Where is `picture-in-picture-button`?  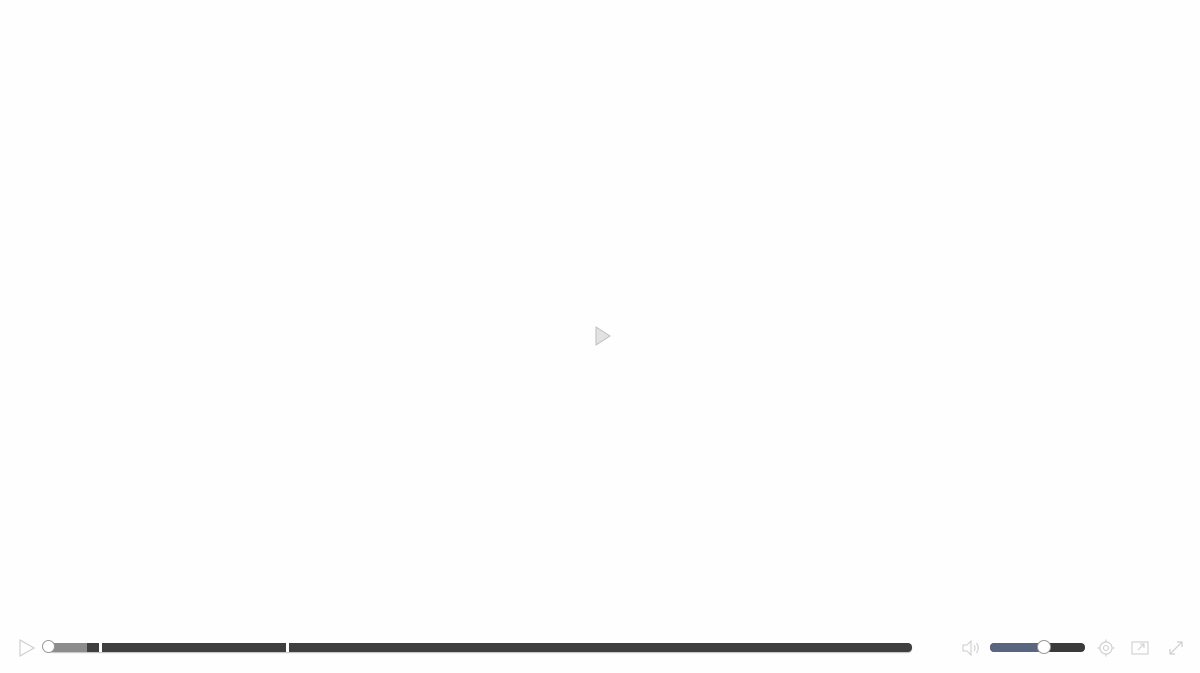 picture-in-picture-button is located at coordinates (1140, 648).